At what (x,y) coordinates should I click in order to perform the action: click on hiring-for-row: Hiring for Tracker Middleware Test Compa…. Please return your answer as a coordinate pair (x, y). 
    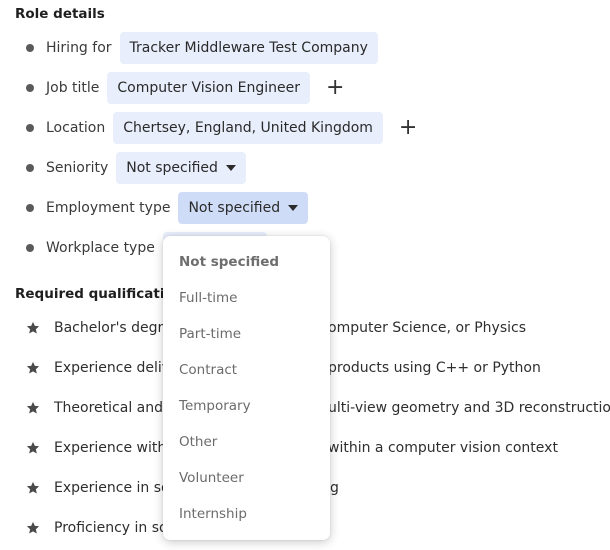
    Looking at the image, I should click on (202, 48).